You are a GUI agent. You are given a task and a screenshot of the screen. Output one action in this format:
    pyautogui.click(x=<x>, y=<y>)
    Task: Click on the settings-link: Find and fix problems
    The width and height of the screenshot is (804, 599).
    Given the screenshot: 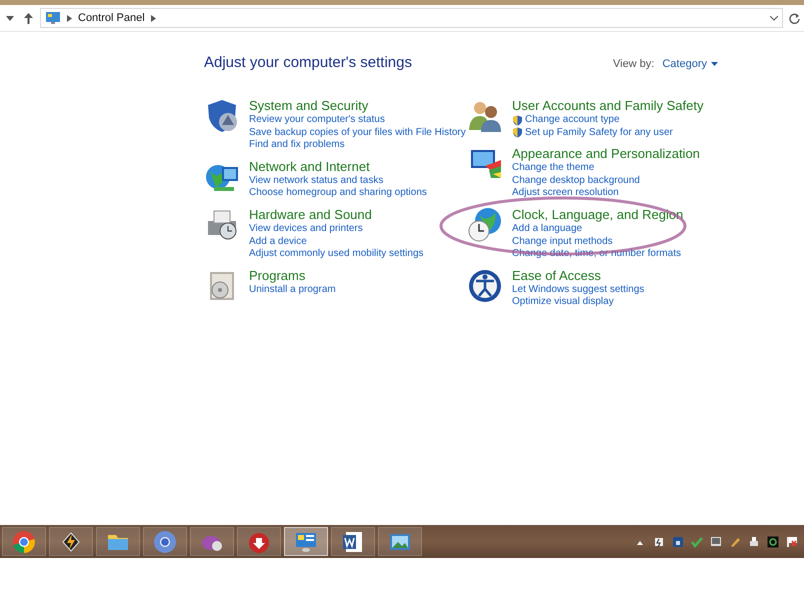 What is the action you would take?
    pyautogui.click(x=297, y=145)
    